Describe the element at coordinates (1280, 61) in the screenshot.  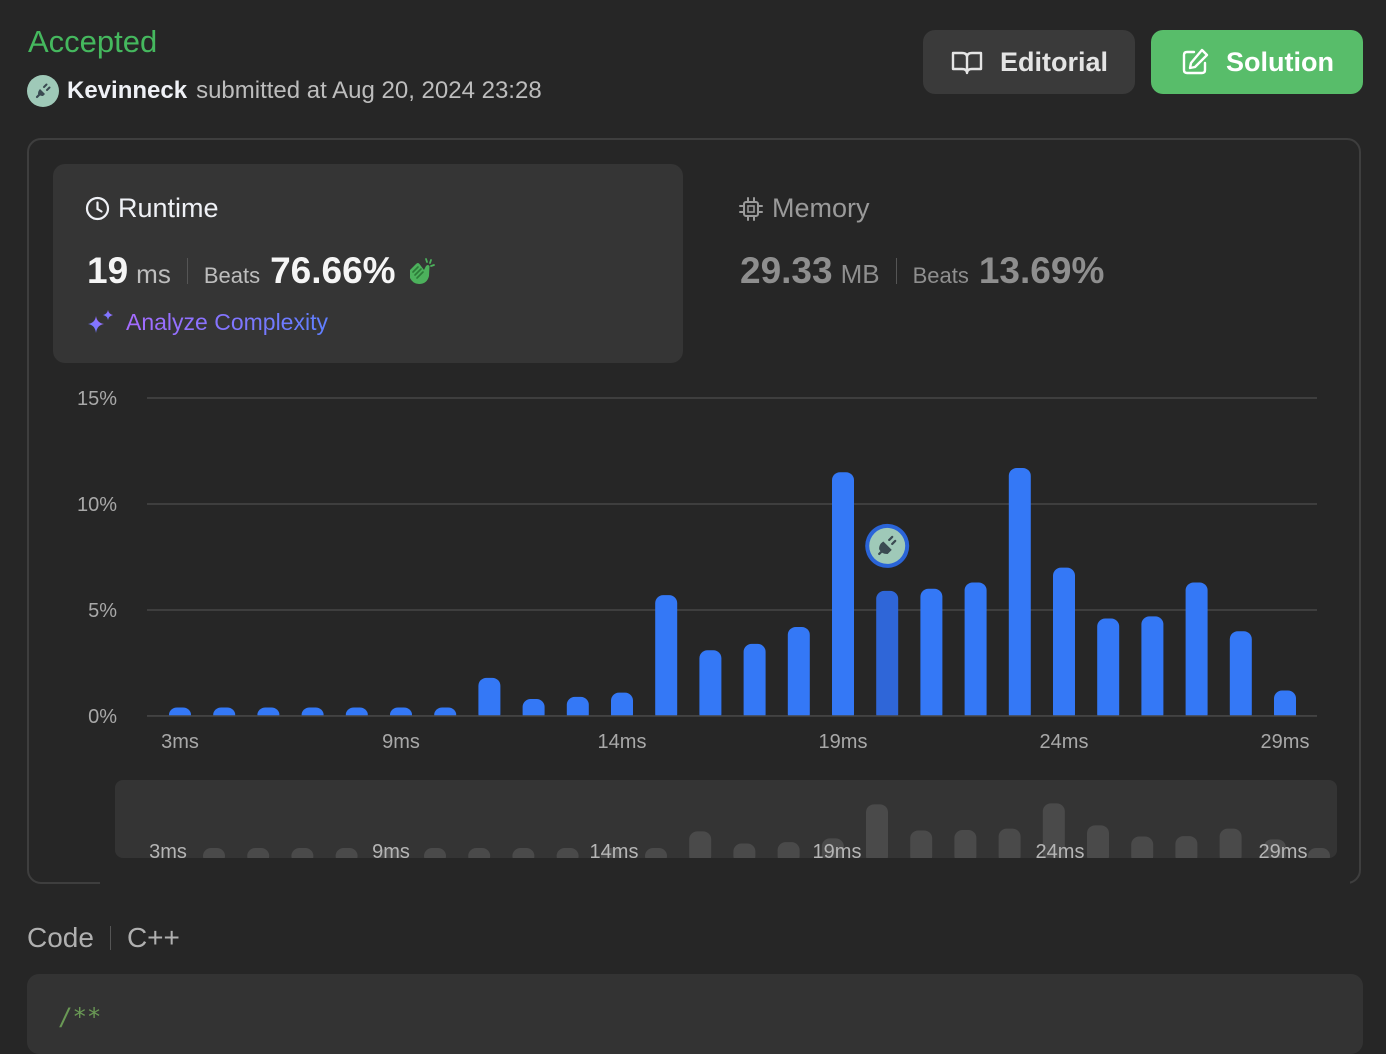
I see `solution-label: Solution` at that location.